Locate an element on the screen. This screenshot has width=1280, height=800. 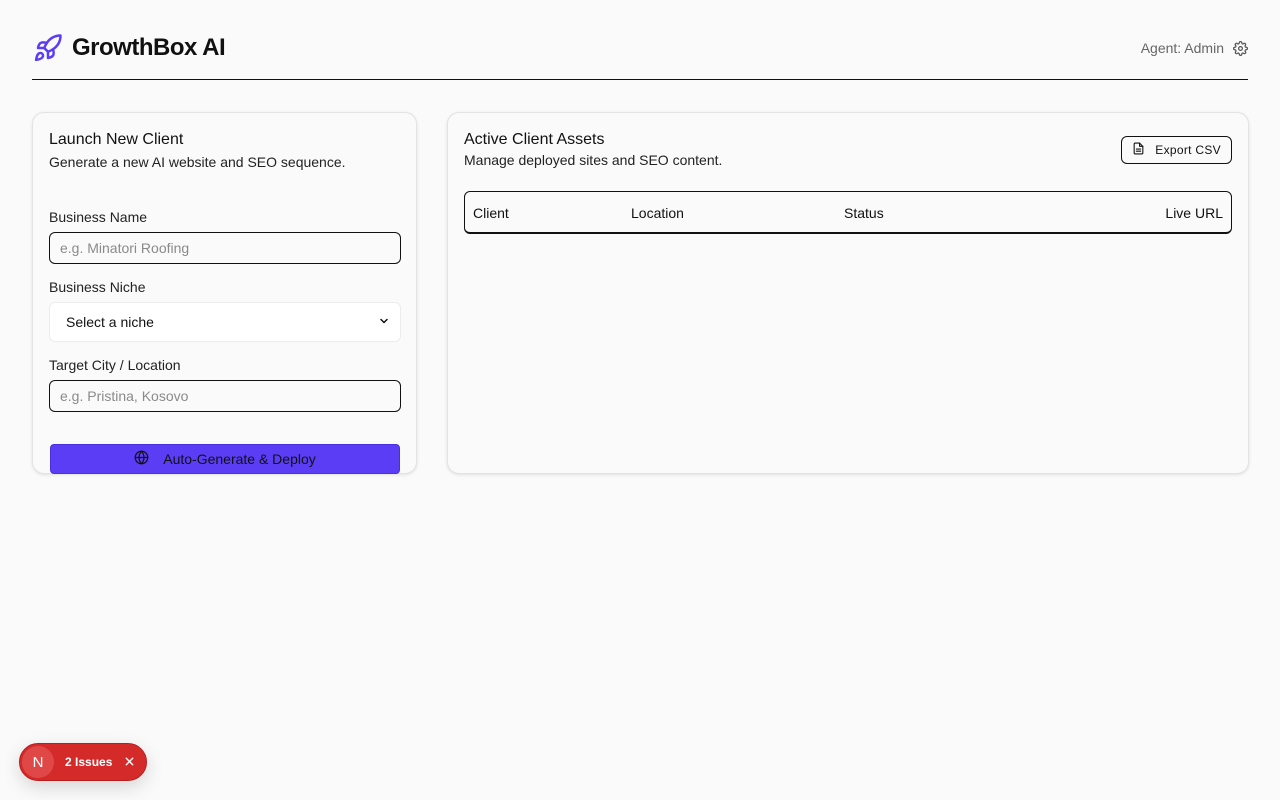
file-text-icon is located at coordinates (1138, 150).